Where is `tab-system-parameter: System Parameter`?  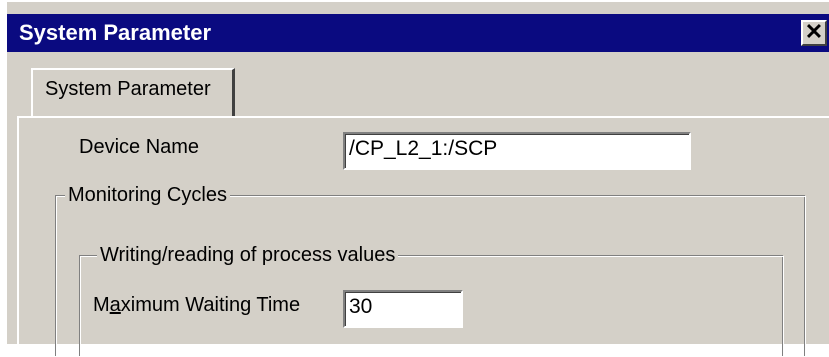 tab-system-parameter: System Parameter is located at coordinates (133, 93).